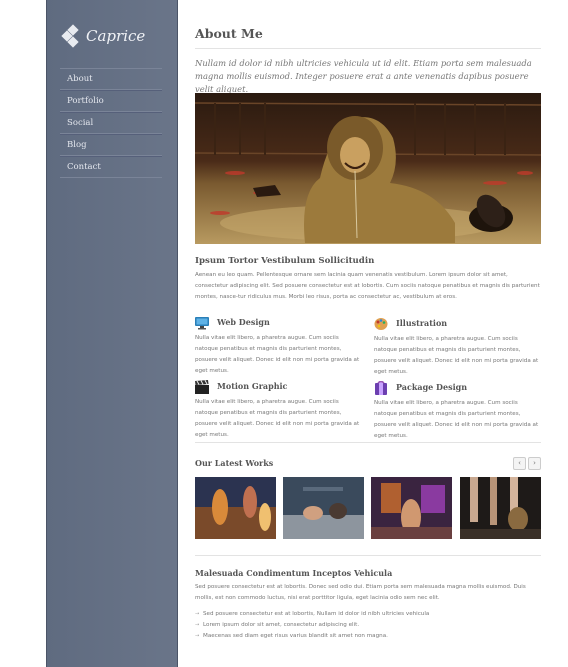 This screenshot has height=667, width=568. I want to click on palette-icon, so click(381, 323).